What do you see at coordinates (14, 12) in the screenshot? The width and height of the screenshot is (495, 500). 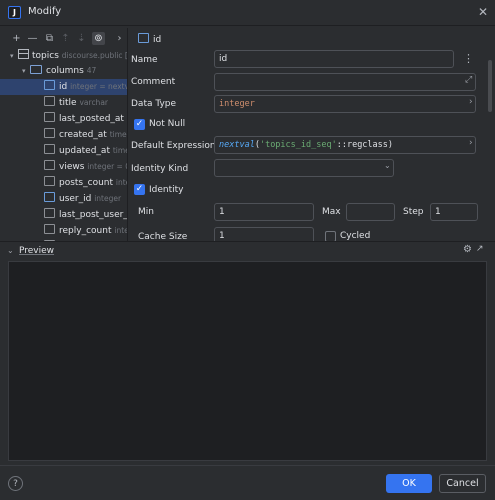 I see `app-logo-icon: J` at bounding box center [14, 12].